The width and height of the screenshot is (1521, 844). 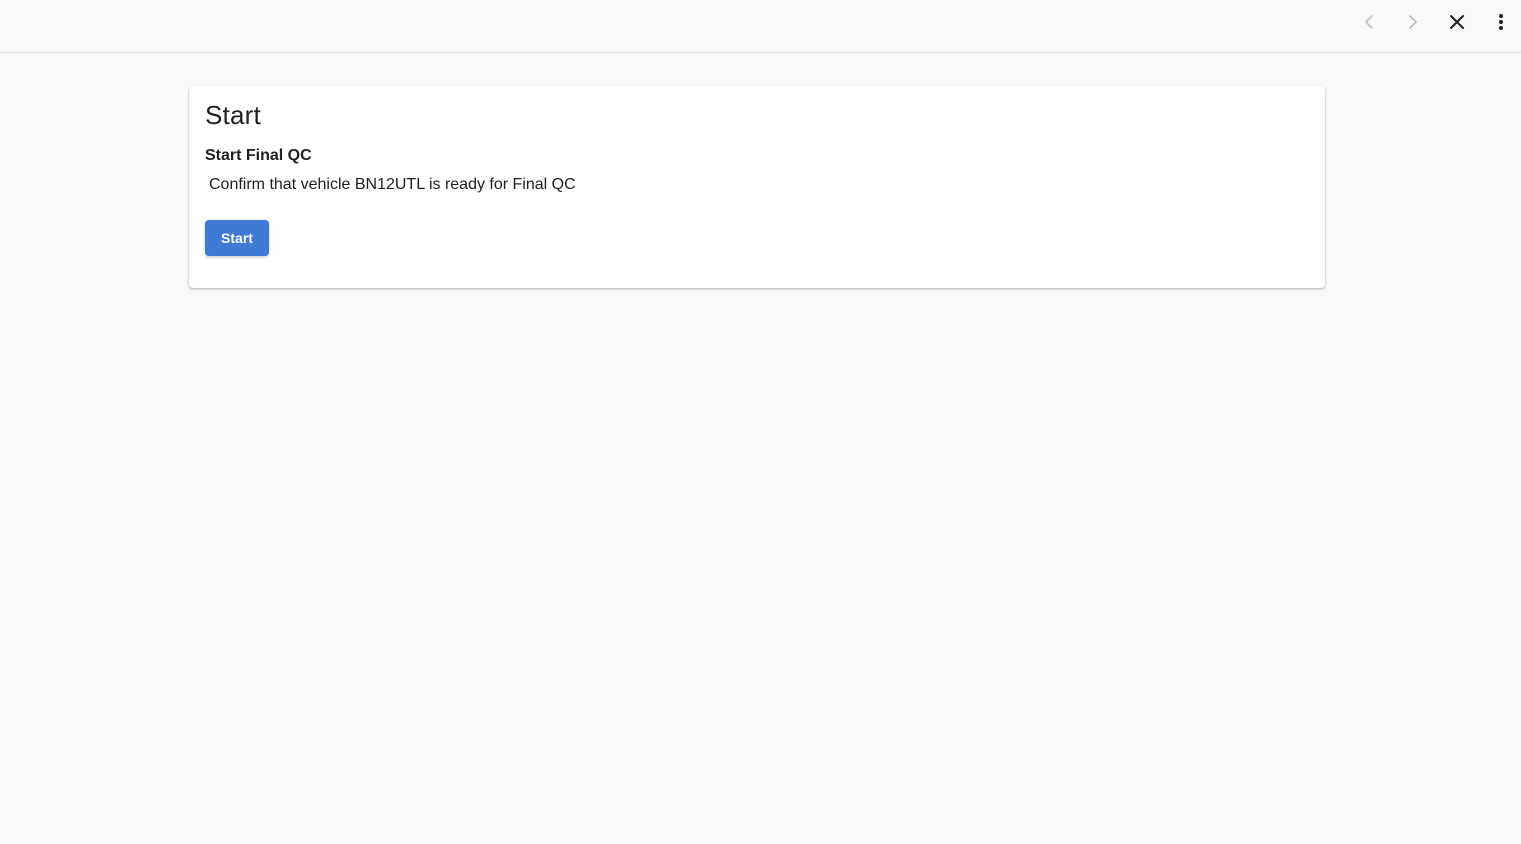 I want to click on back-button, so click(x=1369, y=22).